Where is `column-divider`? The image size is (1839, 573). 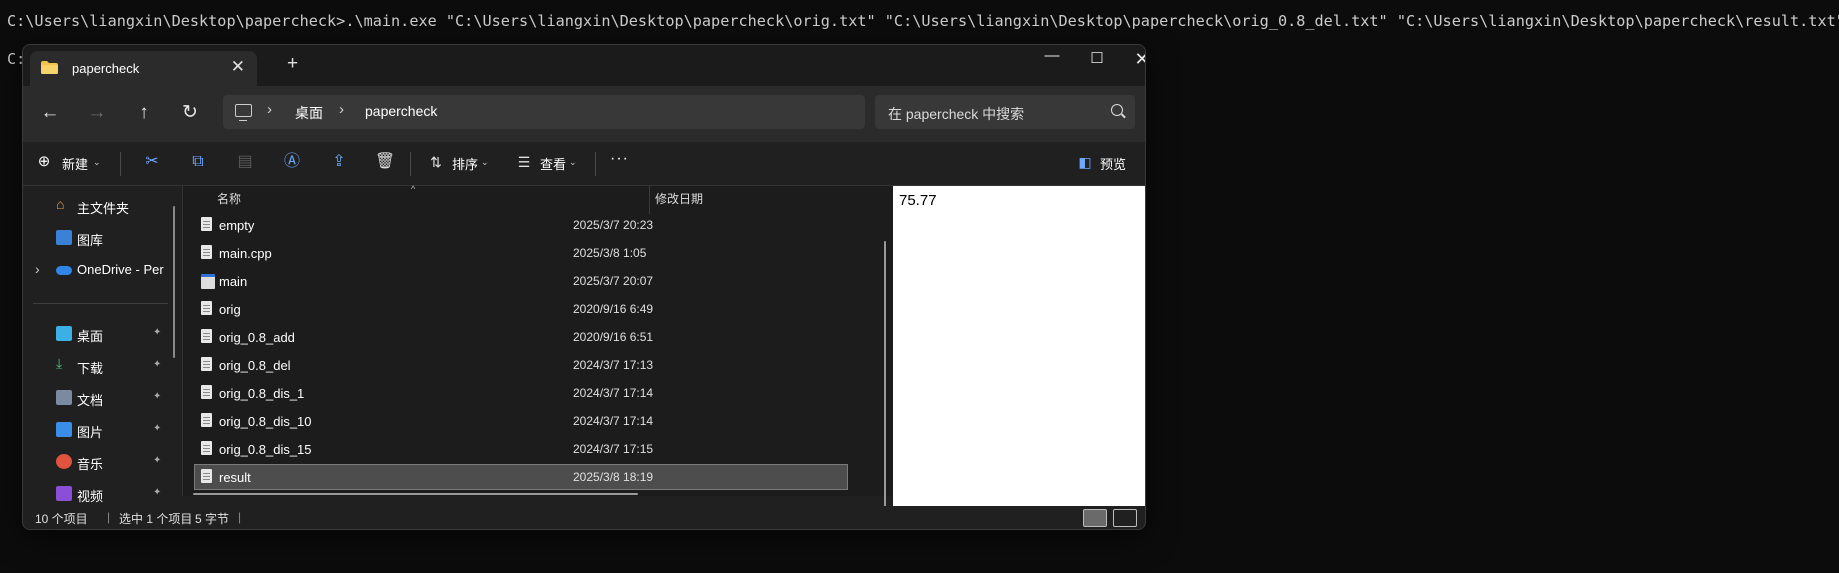
column-divider is located at coordinates (649, 200).